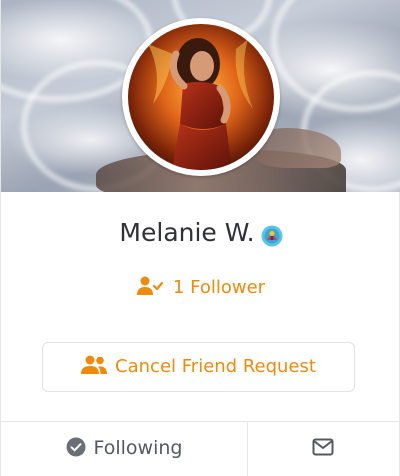  I want to click on check-circle-icon, so click(75, 446).